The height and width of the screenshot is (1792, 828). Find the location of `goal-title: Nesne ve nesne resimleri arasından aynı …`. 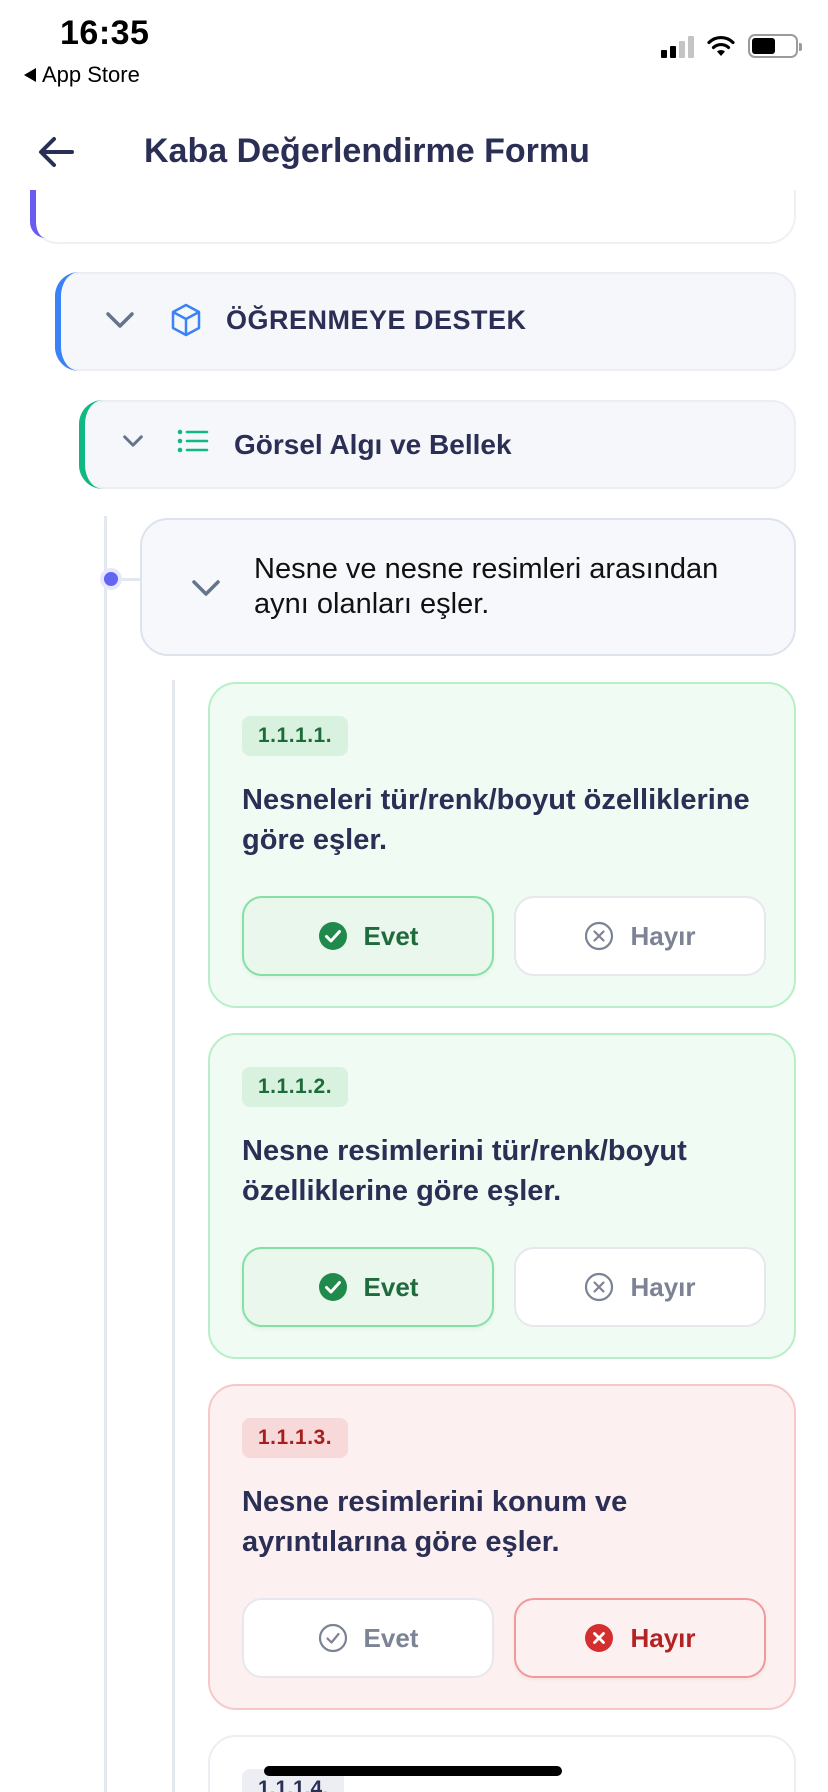

goal-title: Nesne ve nesne resimleri arasından aynı … is located at coordinates (486, 586).